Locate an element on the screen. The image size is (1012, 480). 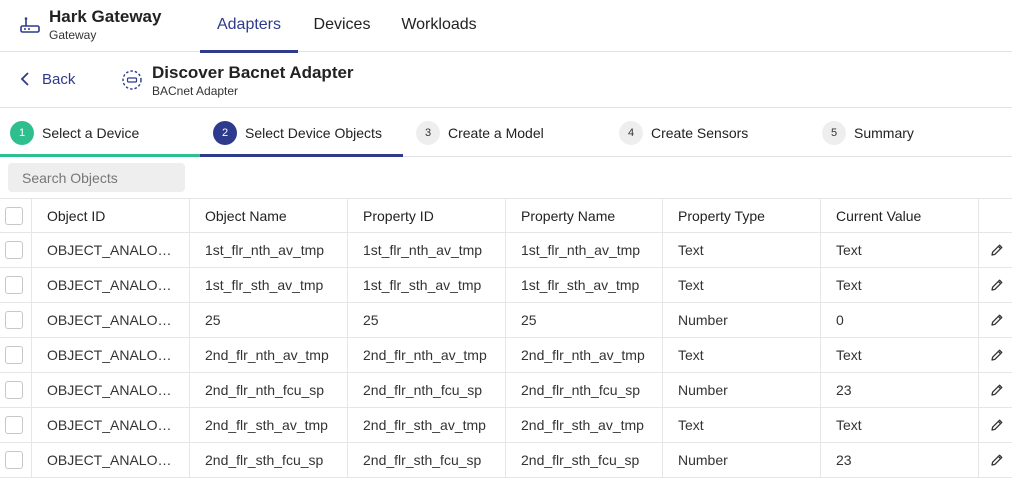
property-id-text: 2nd_flr_sth_av_tmp is located at coordinates (424, 425).